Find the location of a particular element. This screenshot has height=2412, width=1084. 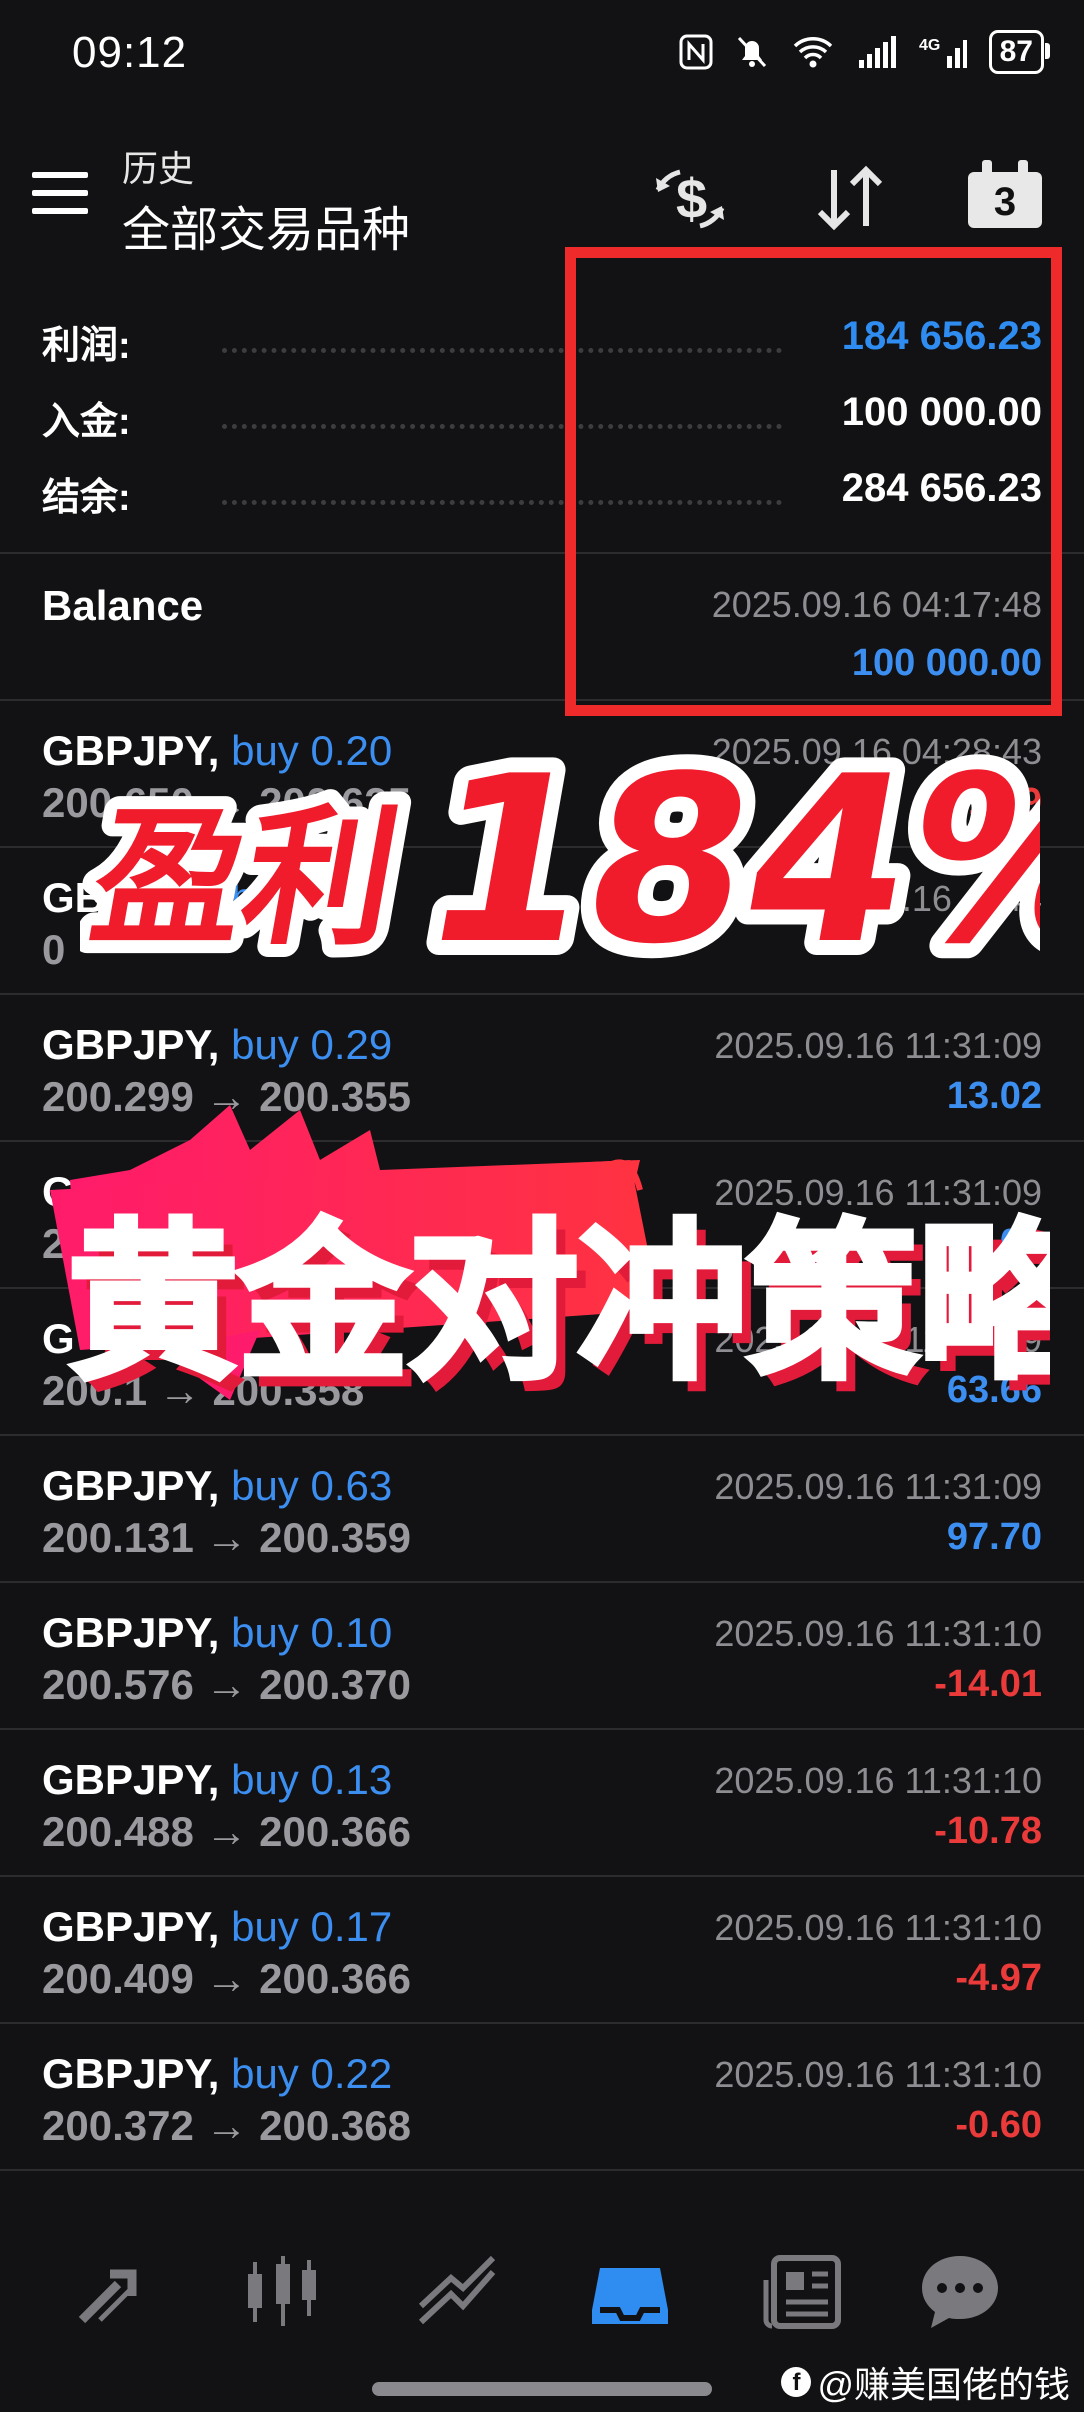

deal-symbol: GBPJPY, buy 0.22 is located at coordinates (217, 2073).